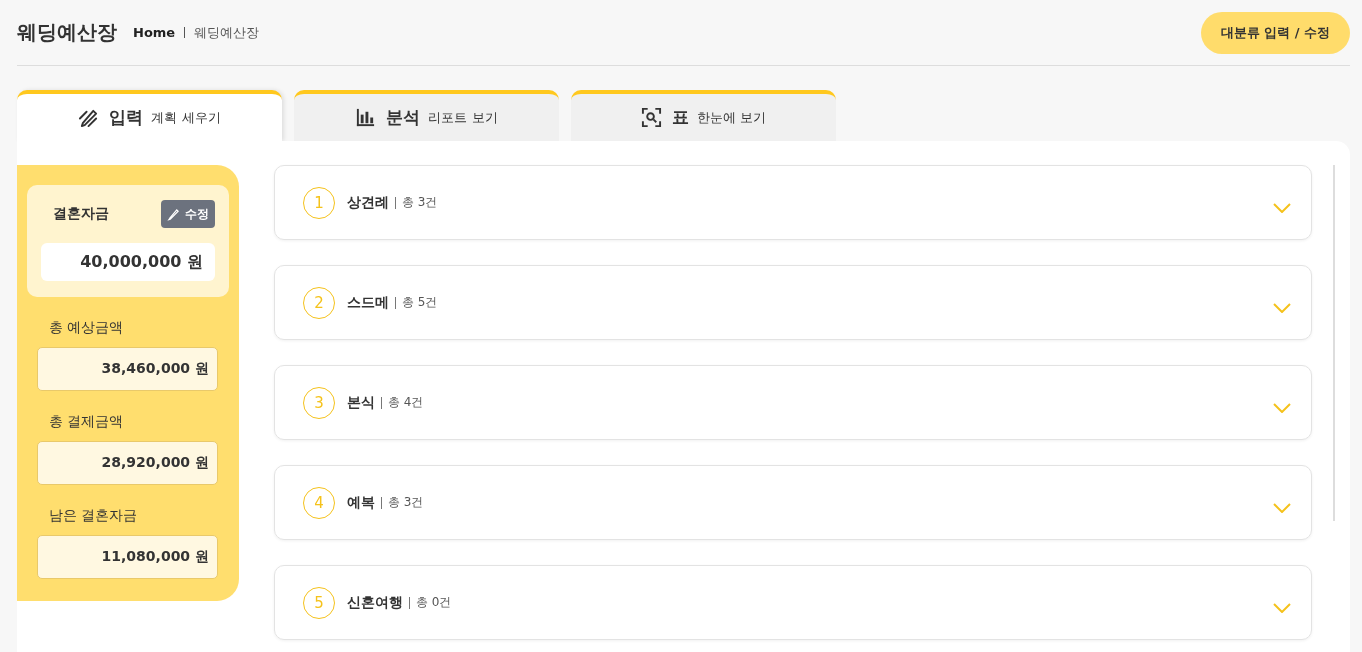  I want to click on summary-label: 남은 결혼자금, so click(94, 516).